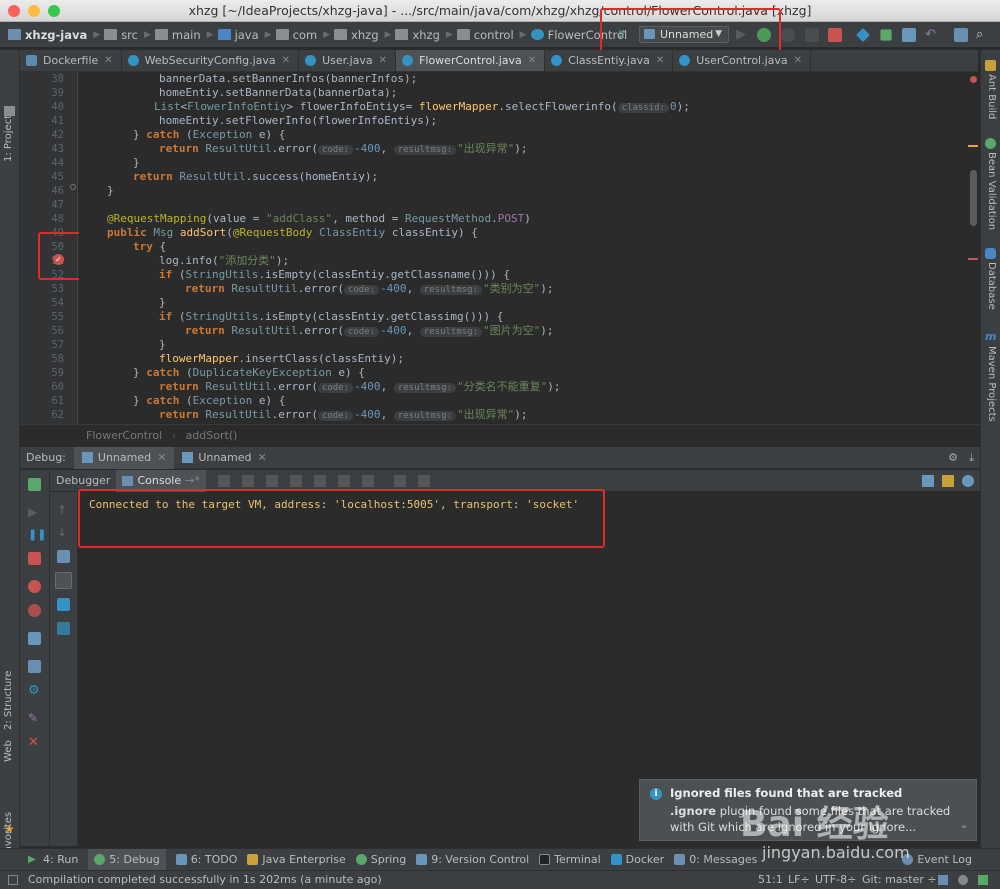 This screenshot has height=889, width=1000. Describe the element at coordinates (367, 480) in the screenshot. I see `run-to-cursor-icon` at that location.